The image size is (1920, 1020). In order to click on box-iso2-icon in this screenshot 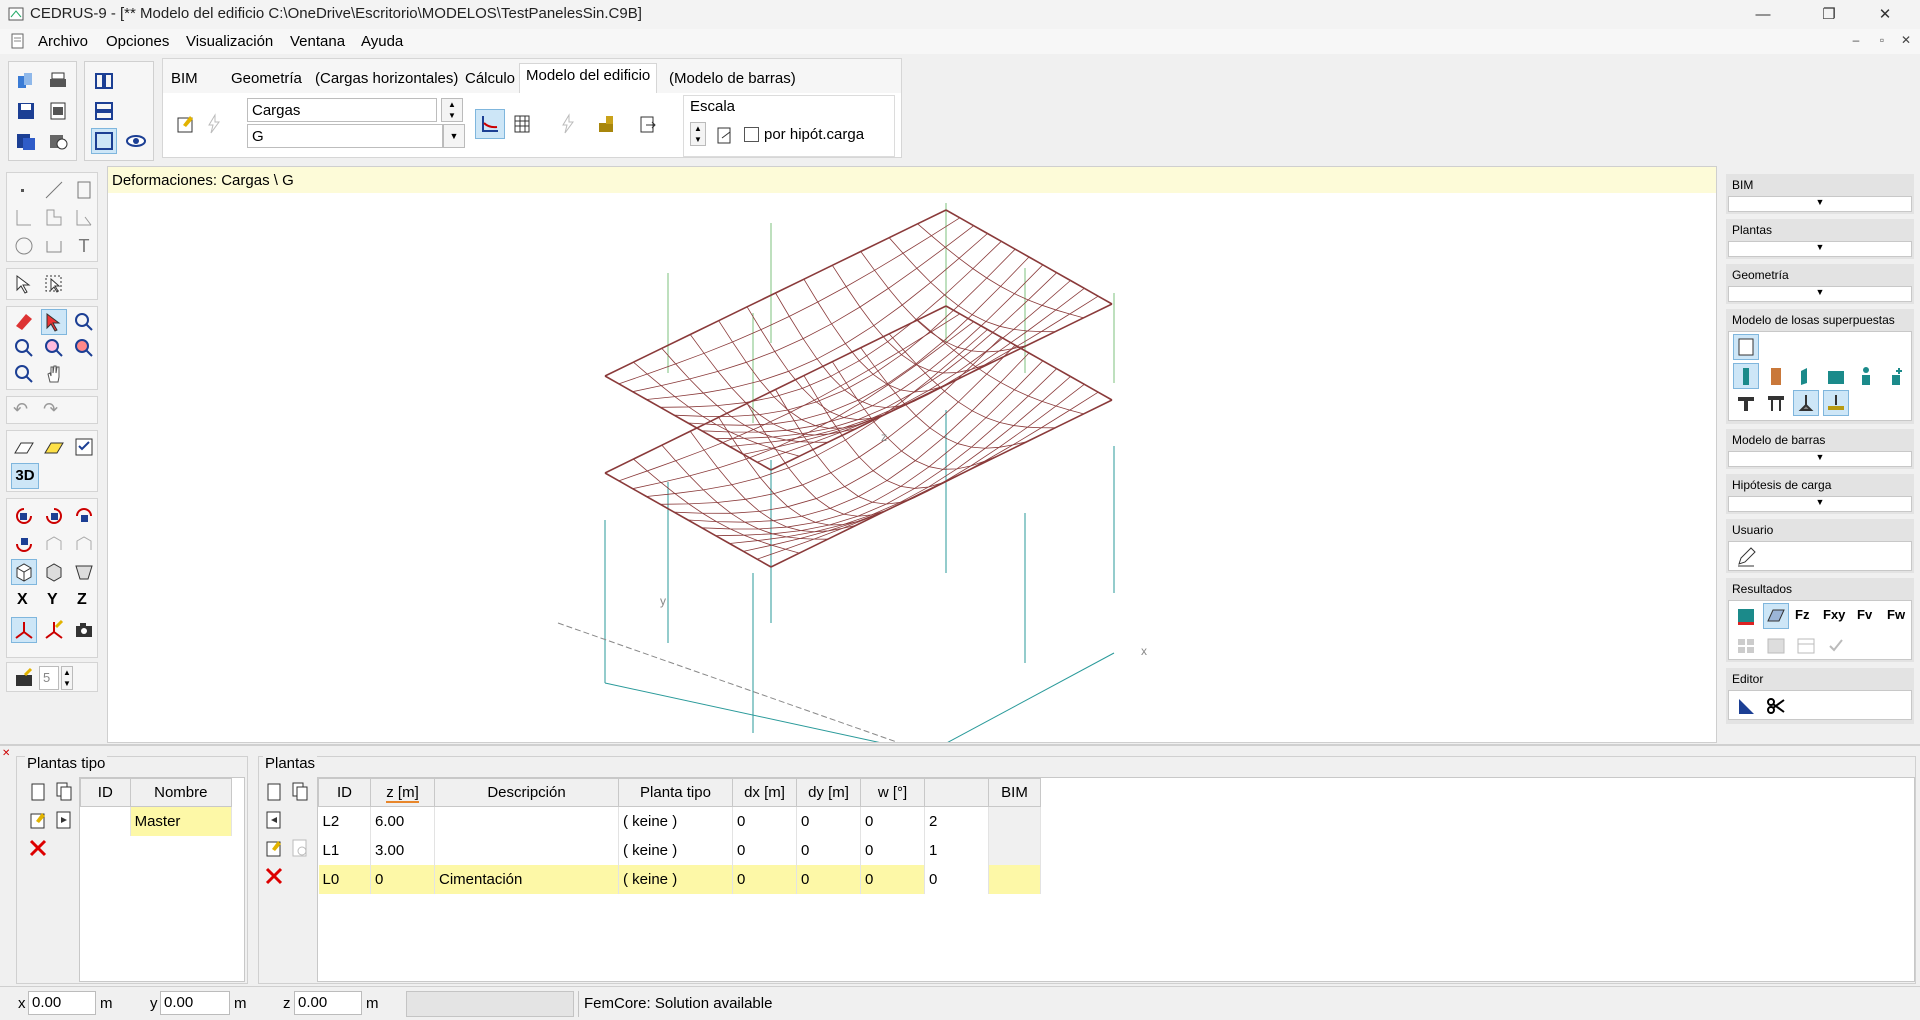, I will do `click(54, 572)`.